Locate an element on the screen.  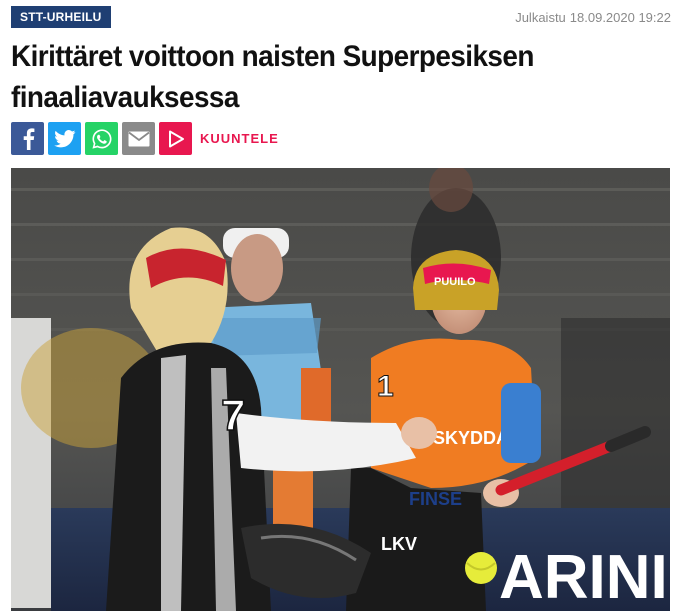
jersey-number-left: 7 is located at coordinates (233, 415).